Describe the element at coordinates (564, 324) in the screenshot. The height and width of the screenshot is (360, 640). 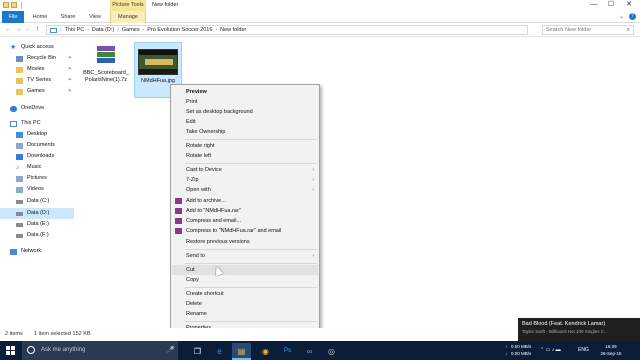
I see `notification-title: Bad Blood (Feat. Kendrick Lamar)` at that location.